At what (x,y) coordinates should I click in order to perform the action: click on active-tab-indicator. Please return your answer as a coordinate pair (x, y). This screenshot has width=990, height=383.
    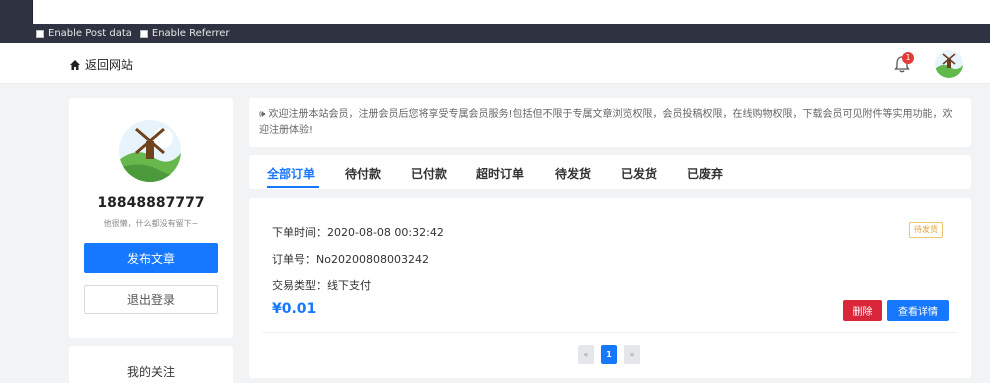
    Looking at the image, I should click on (293, 187).